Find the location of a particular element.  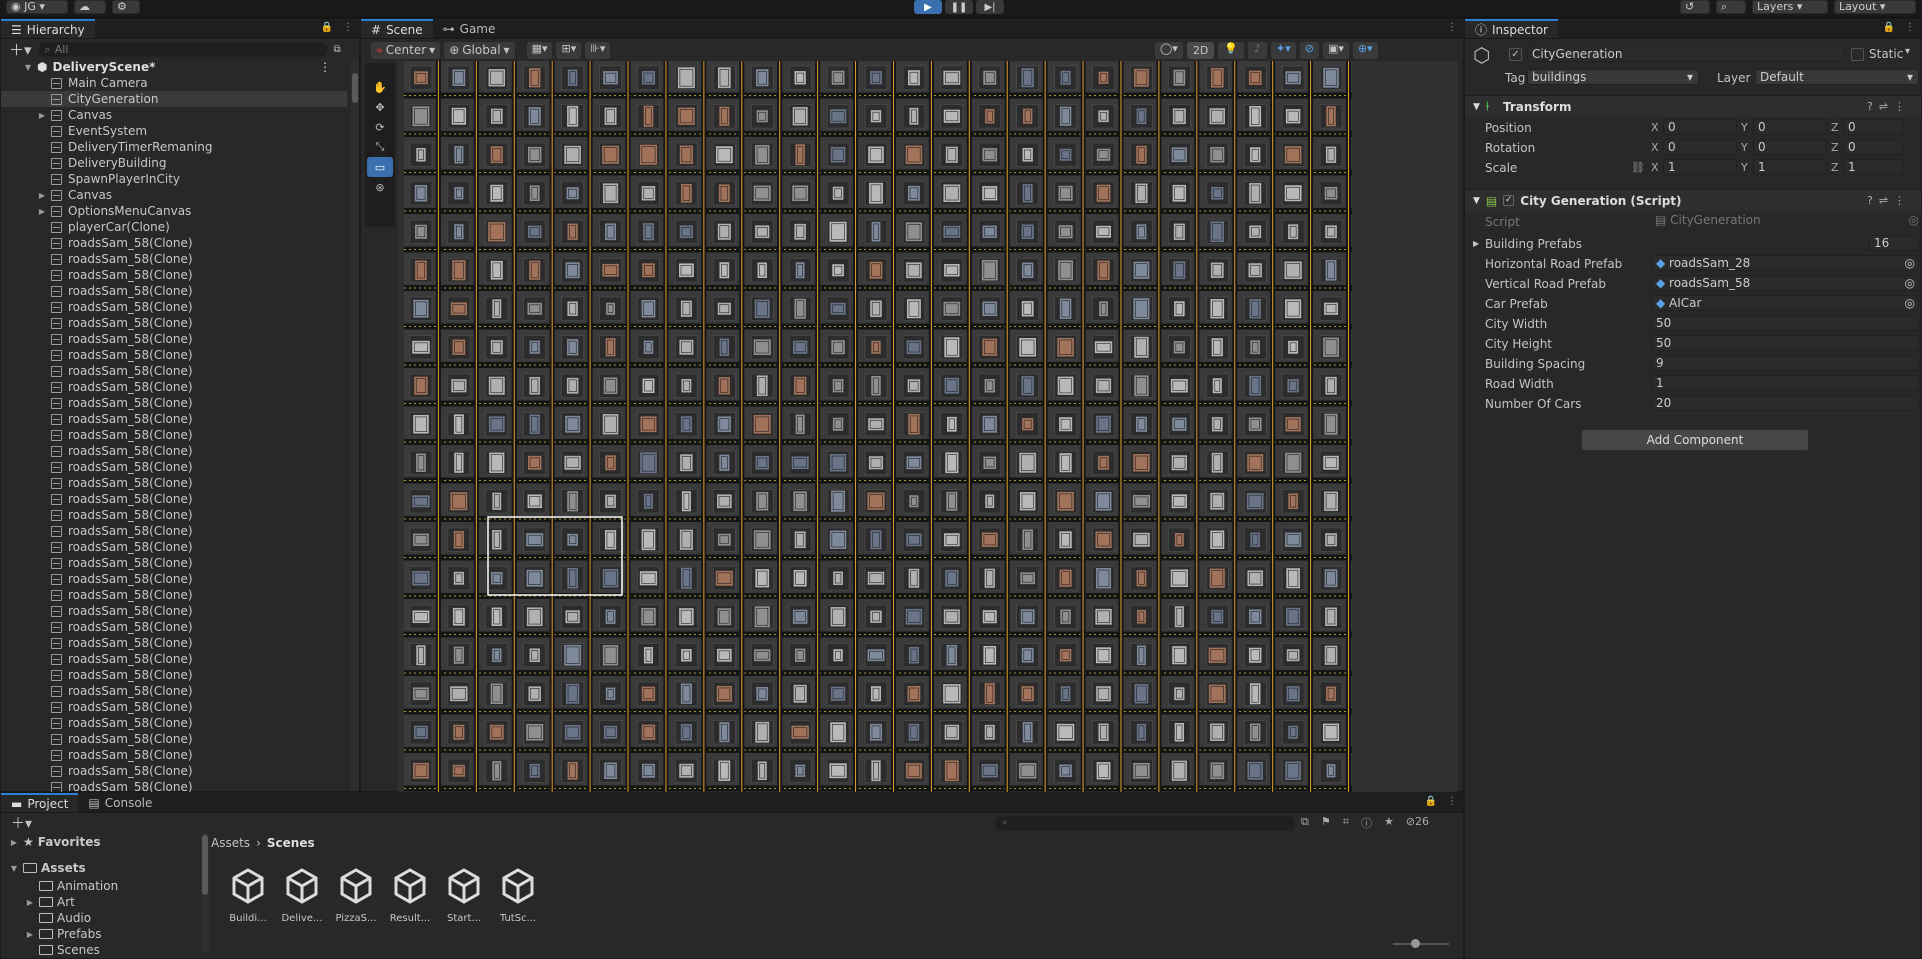

layers-dropdown: Layers ▾ is located at coordinates (1790, 7).